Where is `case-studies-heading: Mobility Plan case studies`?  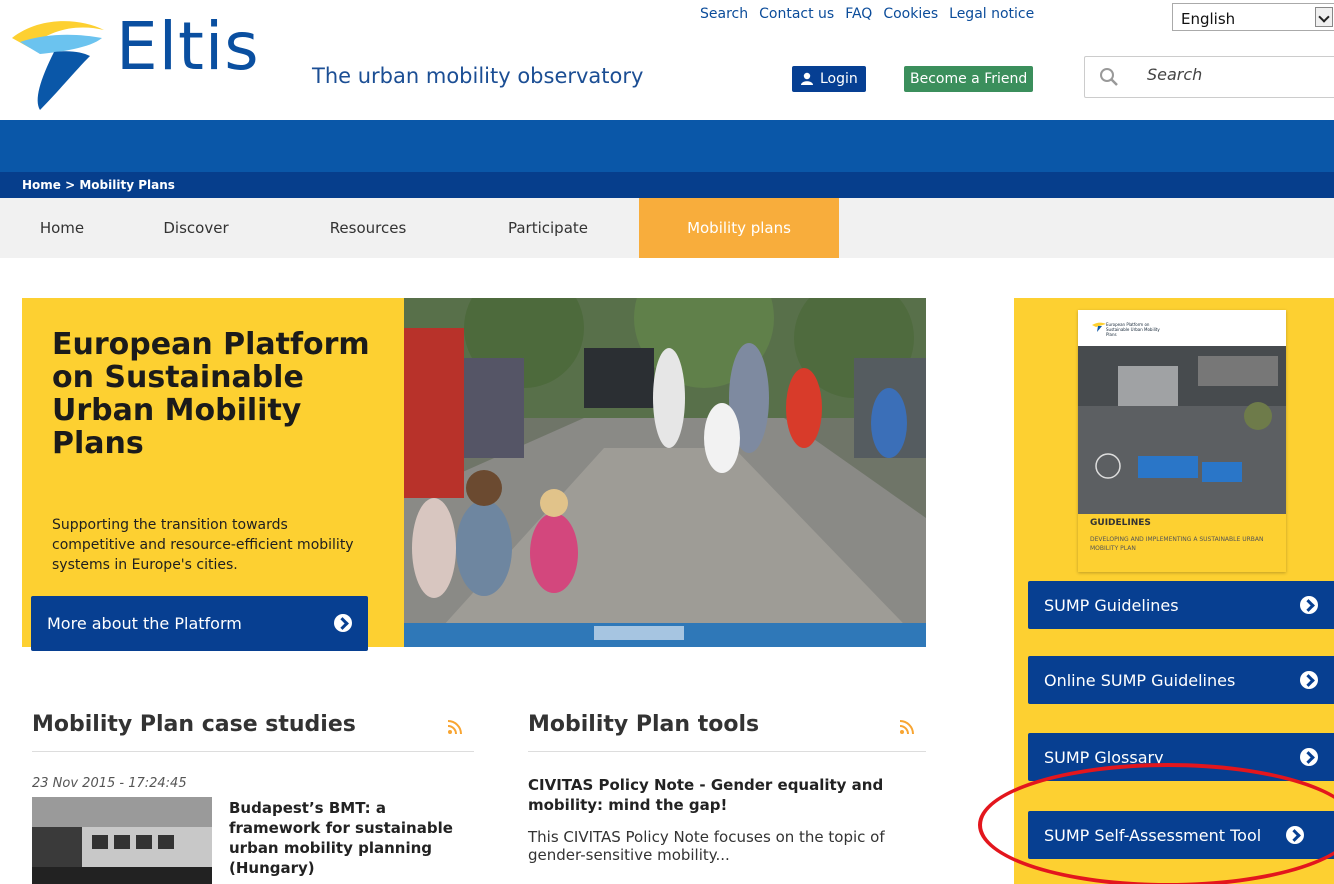 case-studies-heading: Mobility Plan case studies is located at coordinates (194, 724).